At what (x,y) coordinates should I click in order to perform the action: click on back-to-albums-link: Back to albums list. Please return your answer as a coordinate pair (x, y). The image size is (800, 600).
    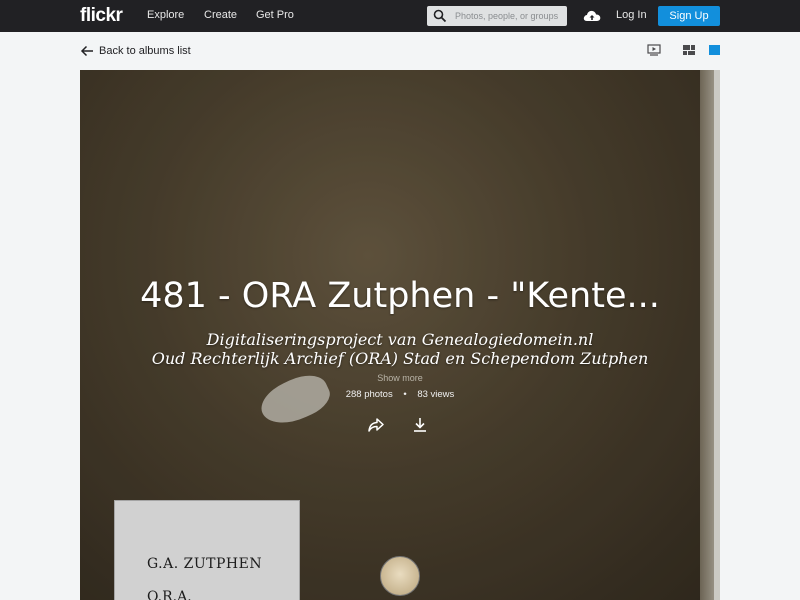
    Looking at the image, I should click on (135, 51).